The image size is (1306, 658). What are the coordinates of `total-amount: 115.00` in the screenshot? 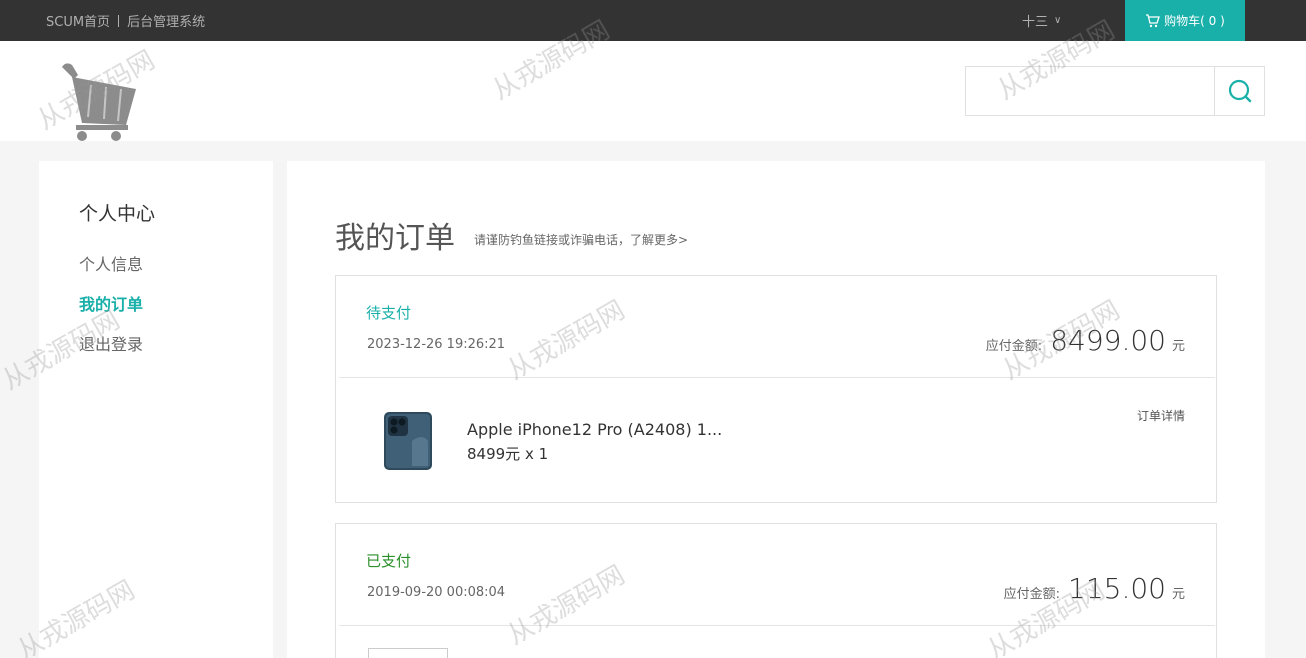 It's located at (1117, 588).